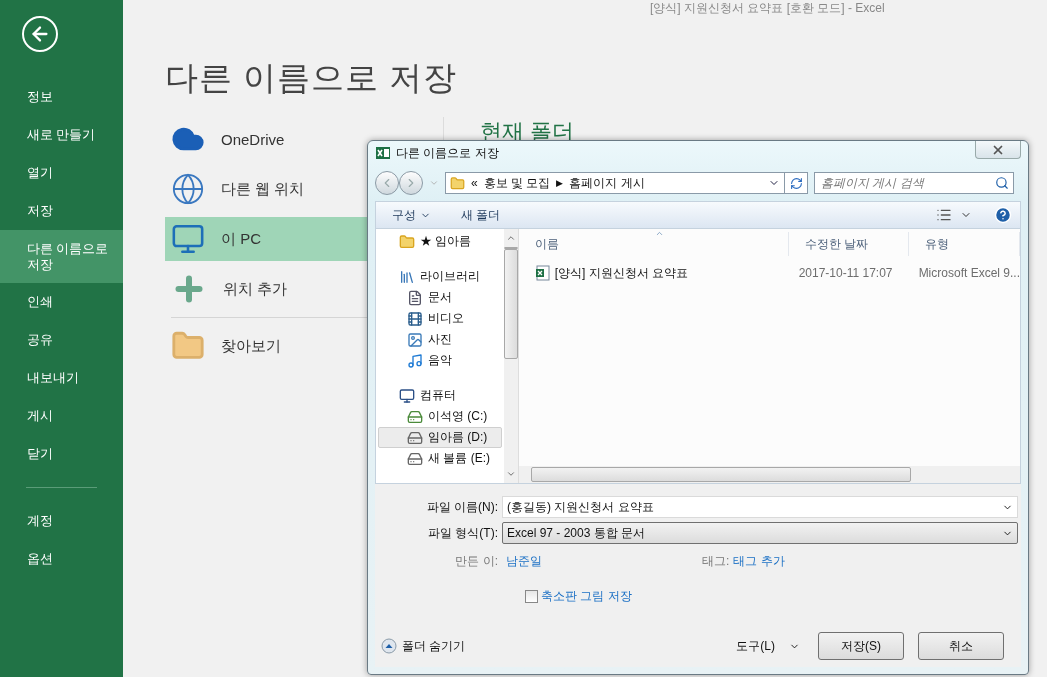 This screenshot has height=677, width=1047. What do you see at coordinates (845, 273) in the screenshot?
I see `date-cell: 2017-10-11 17:07` at bounding box center [845, 273].